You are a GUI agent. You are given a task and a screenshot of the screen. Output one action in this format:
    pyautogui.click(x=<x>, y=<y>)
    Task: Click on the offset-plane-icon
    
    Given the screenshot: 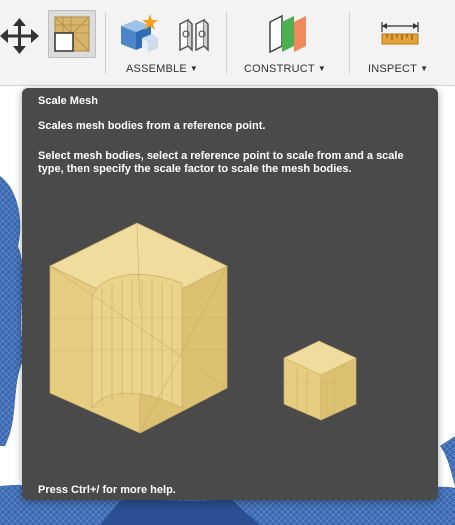 What is the action you would take?
    pyautogui.click(x=288, y=34)
    